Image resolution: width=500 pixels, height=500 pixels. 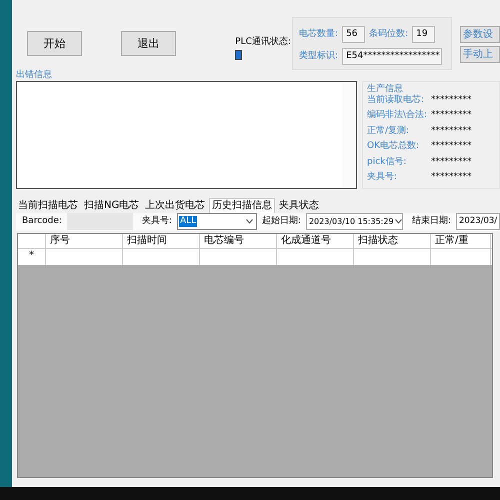 What do you see at coordinates (385, 89) in the screenshot?
I see `section-title: 生产信息` at bounding box center [385, 89].